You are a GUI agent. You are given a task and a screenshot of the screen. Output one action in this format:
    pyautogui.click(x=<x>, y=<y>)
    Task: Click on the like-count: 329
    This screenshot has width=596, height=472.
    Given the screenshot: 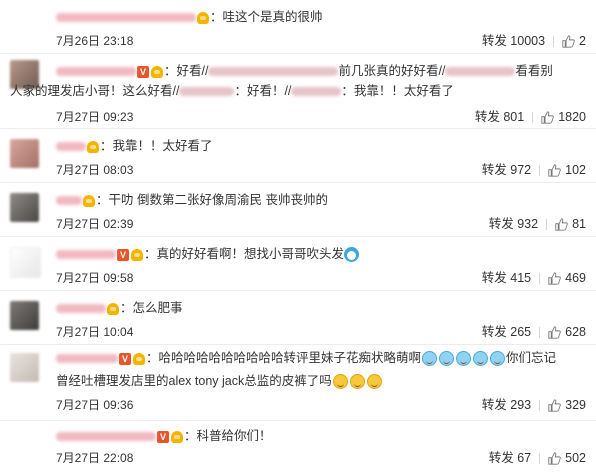 What is the action you would take?
    pyautogui.click(x=575, y=405)
    